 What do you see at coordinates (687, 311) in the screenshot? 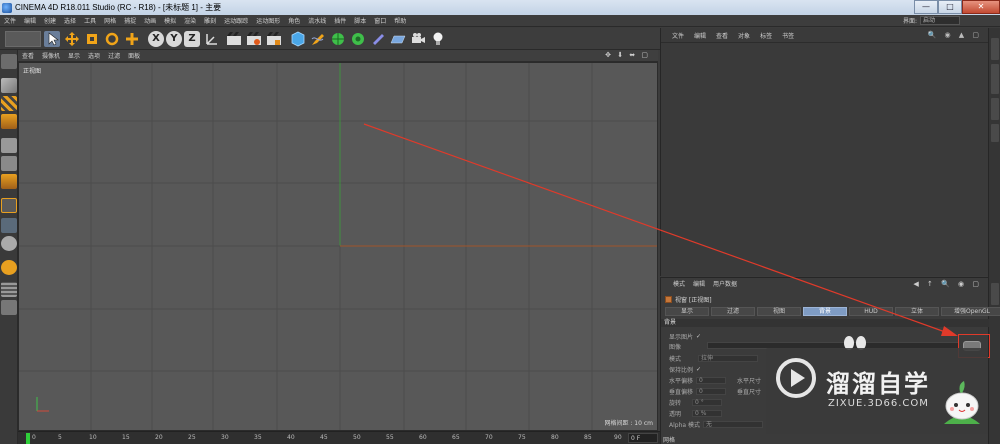
I see `tab-display: 显示` at bounding box center [687, 311].